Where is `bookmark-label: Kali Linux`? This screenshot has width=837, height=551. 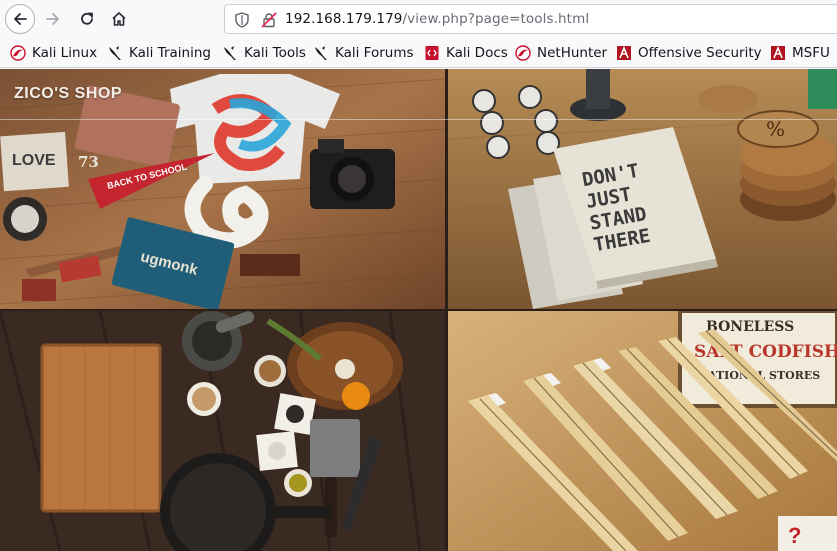 bookmark-label: Kali Linux is located at coordinates (65, 53).